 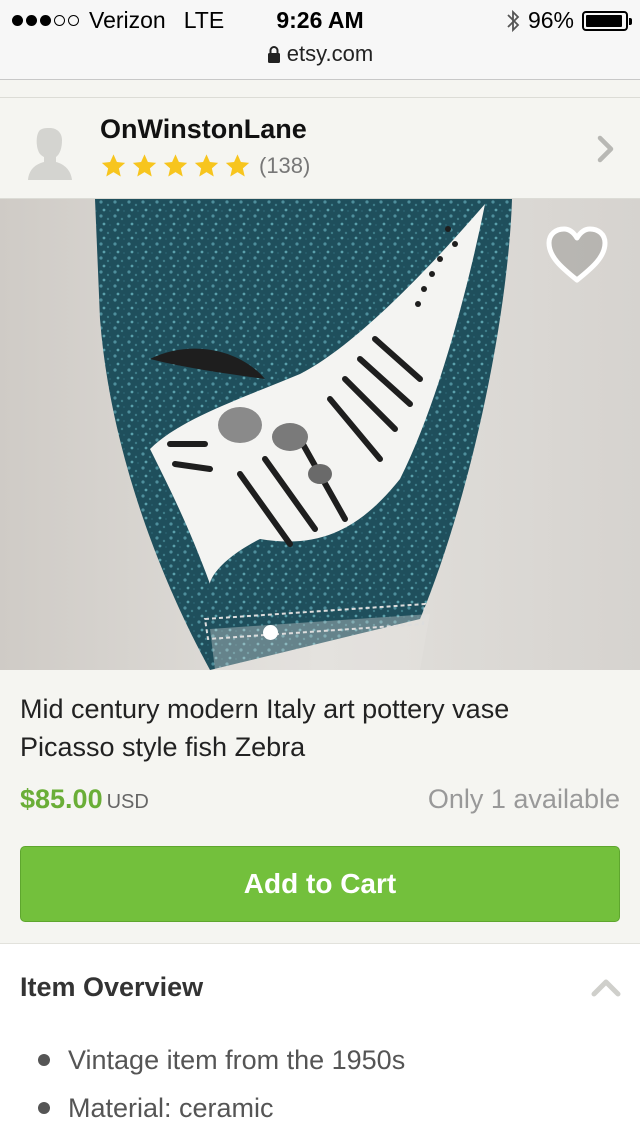 I want to click on carrier-name: Verizon, so click(x=127, y=20).